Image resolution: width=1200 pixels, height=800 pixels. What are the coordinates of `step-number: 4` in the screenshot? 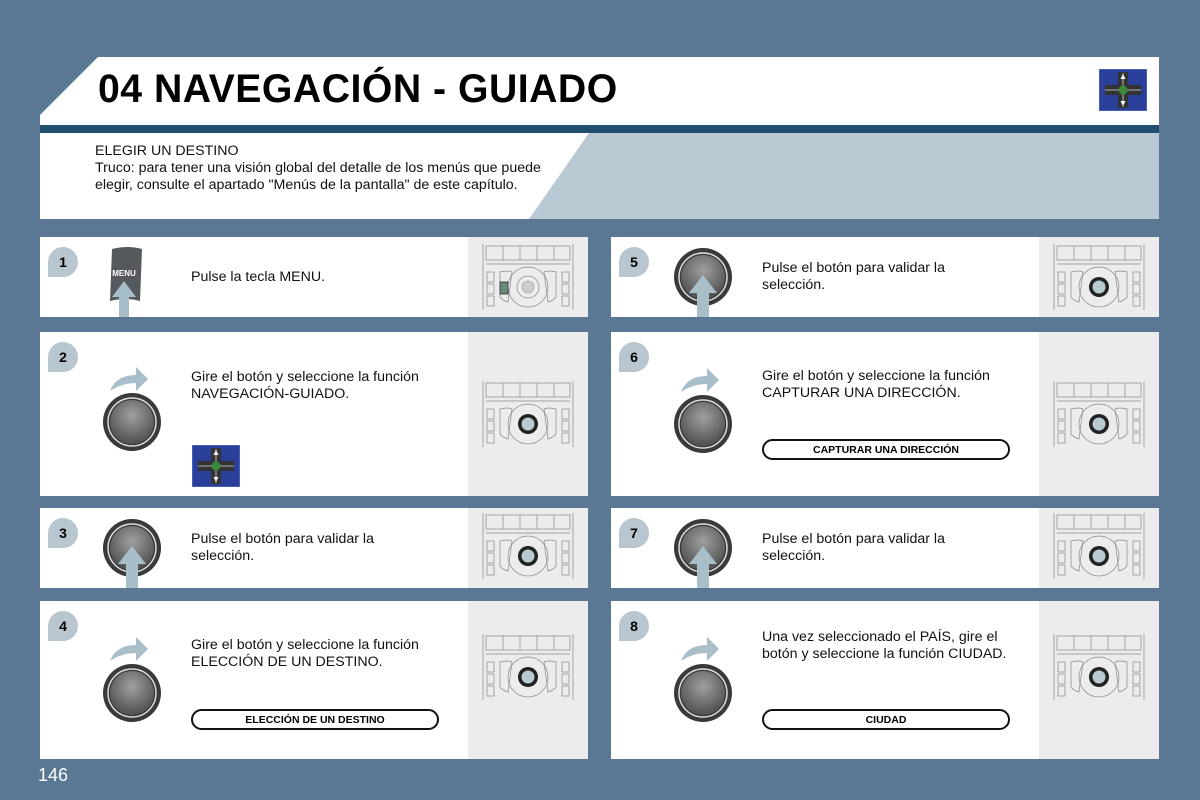 It's located at (63, 626).